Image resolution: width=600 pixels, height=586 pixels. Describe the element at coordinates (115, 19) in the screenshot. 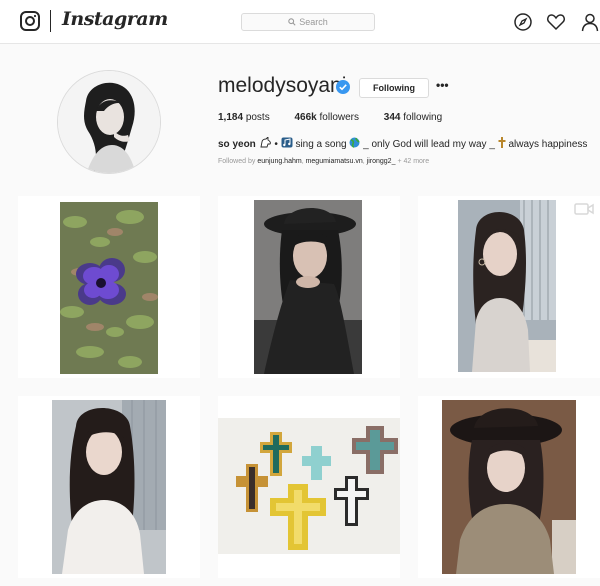

I see `instagram-wordmark: Instagram` at that location.